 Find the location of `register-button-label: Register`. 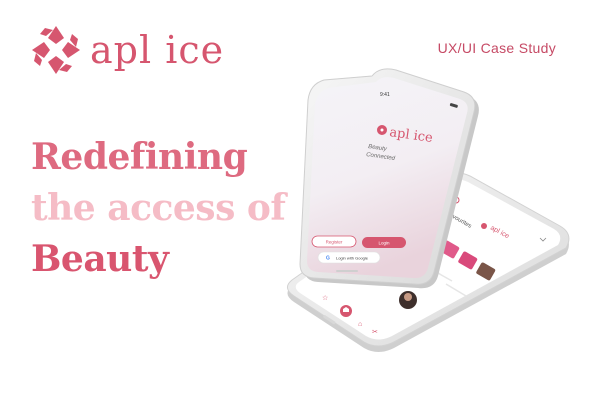

register-button-label: Register is located at coordinates (334, 242).